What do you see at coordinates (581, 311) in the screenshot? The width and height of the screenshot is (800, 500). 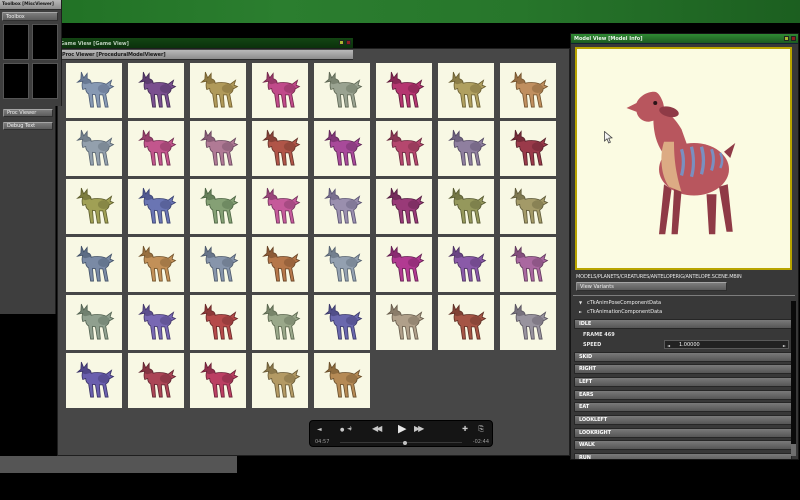 I see `collapsed-arrow-icon: ►` at bounding box center [581, 311].